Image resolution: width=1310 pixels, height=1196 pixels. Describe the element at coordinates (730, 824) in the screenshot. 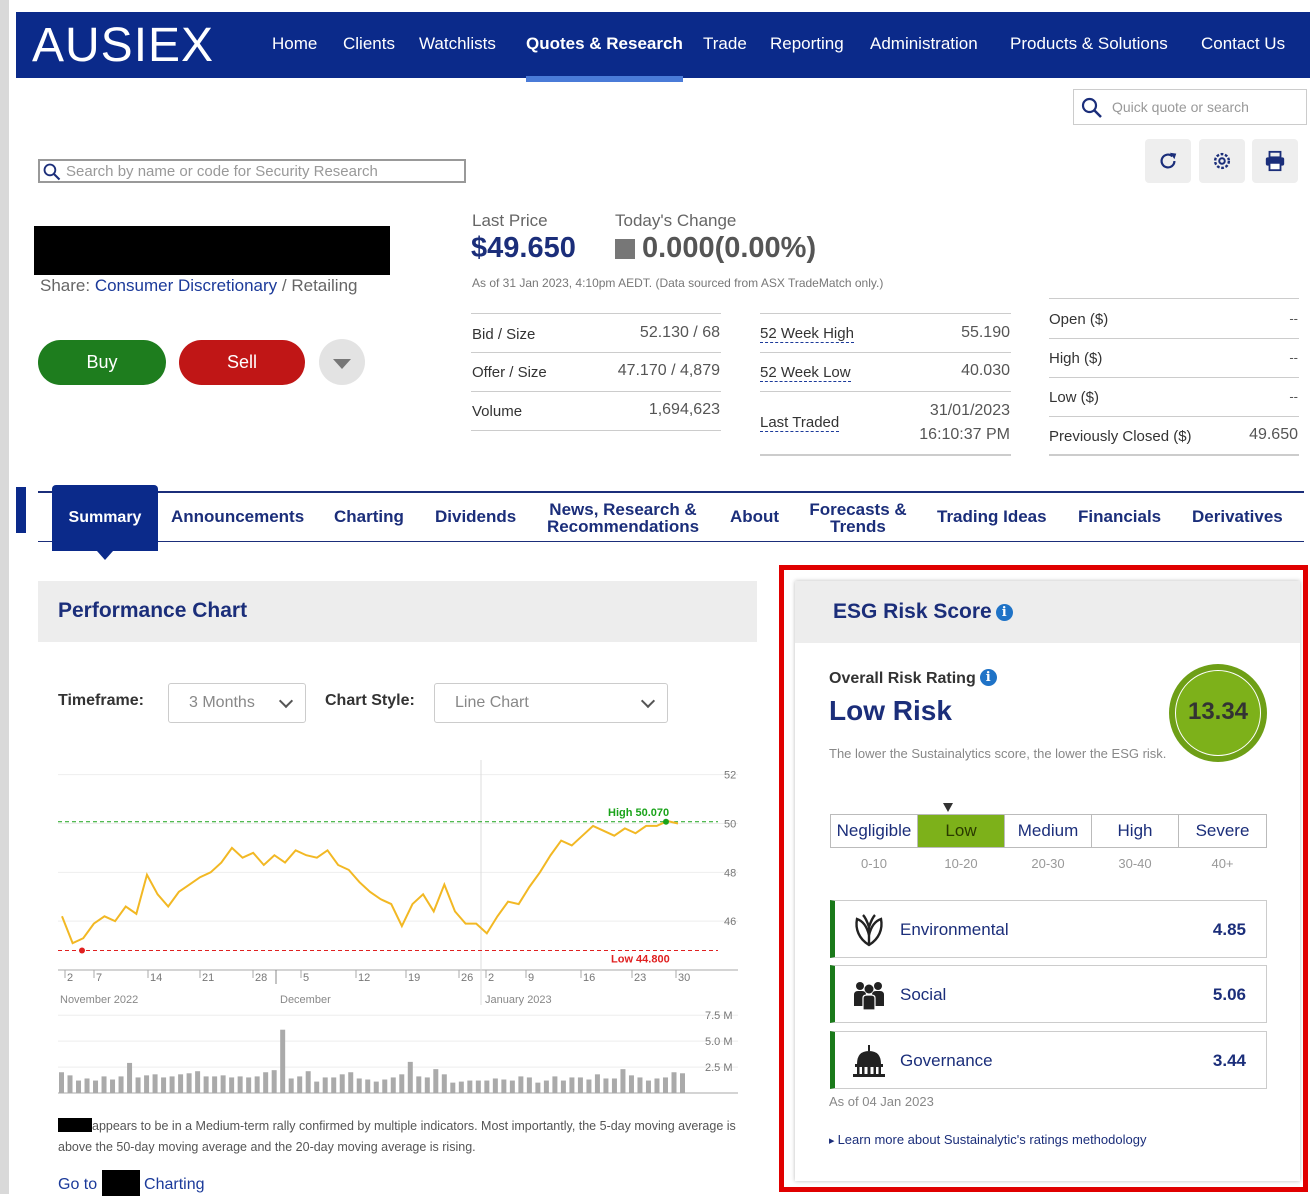

I see `price-tick-label: 50` at that location.